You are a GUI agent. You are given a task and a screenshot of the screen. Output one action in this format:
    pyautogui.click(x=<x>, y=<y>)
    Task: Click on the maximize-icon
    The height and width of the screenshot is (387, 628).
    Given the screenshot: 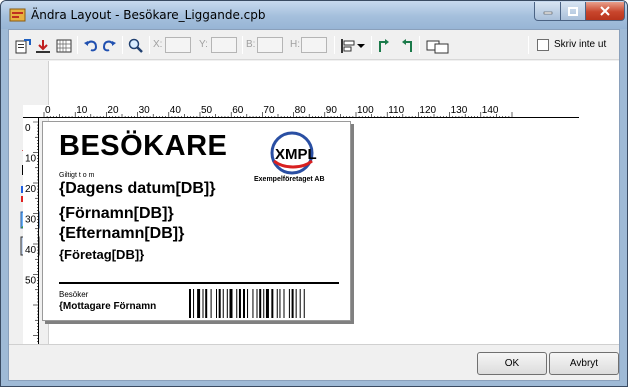 What is the action you would take?
    pyautogui.click(x=573, y=11)
    